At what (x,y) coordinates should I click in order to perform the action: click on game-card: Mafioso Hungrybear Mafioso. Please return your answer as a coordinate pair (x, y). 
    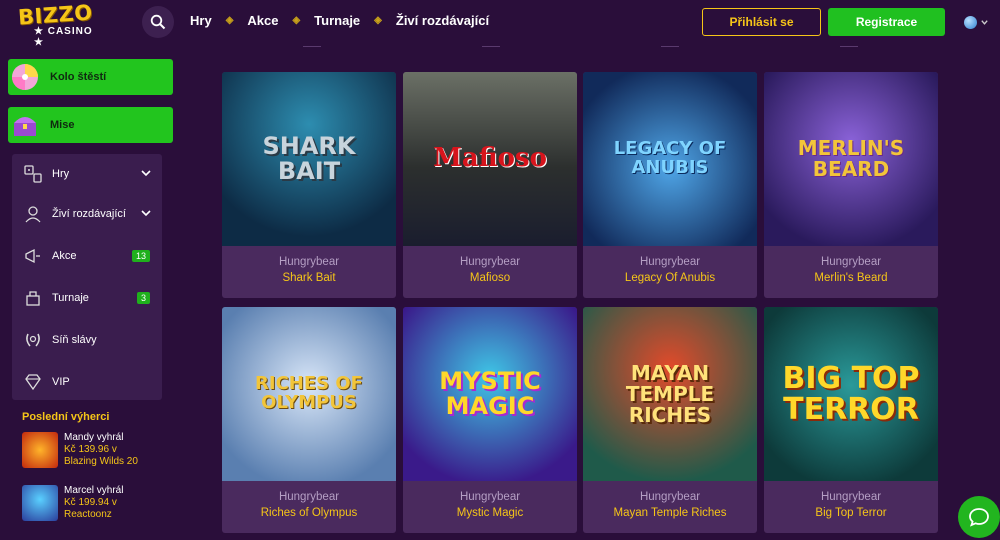
    Looking at the image, I should click on (490, 185).